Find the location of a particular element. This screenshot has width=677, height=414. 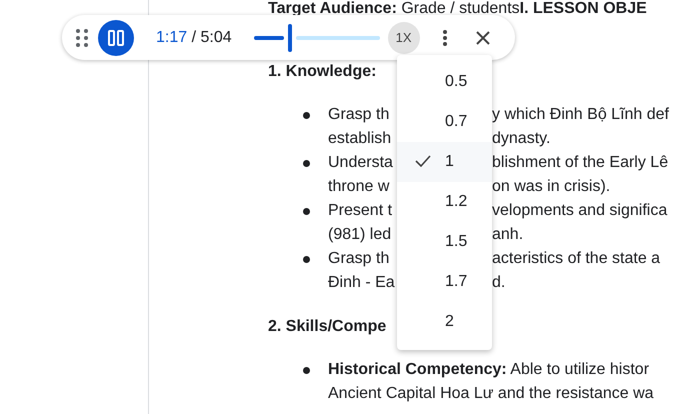

document-text: Đinh - Ea is located at coordinates (361, 282).